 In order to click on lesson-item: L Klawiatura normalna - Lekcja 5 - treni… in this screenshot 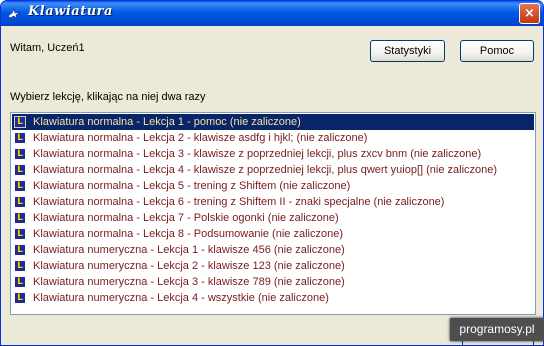, I will do `click(273, 186)`.